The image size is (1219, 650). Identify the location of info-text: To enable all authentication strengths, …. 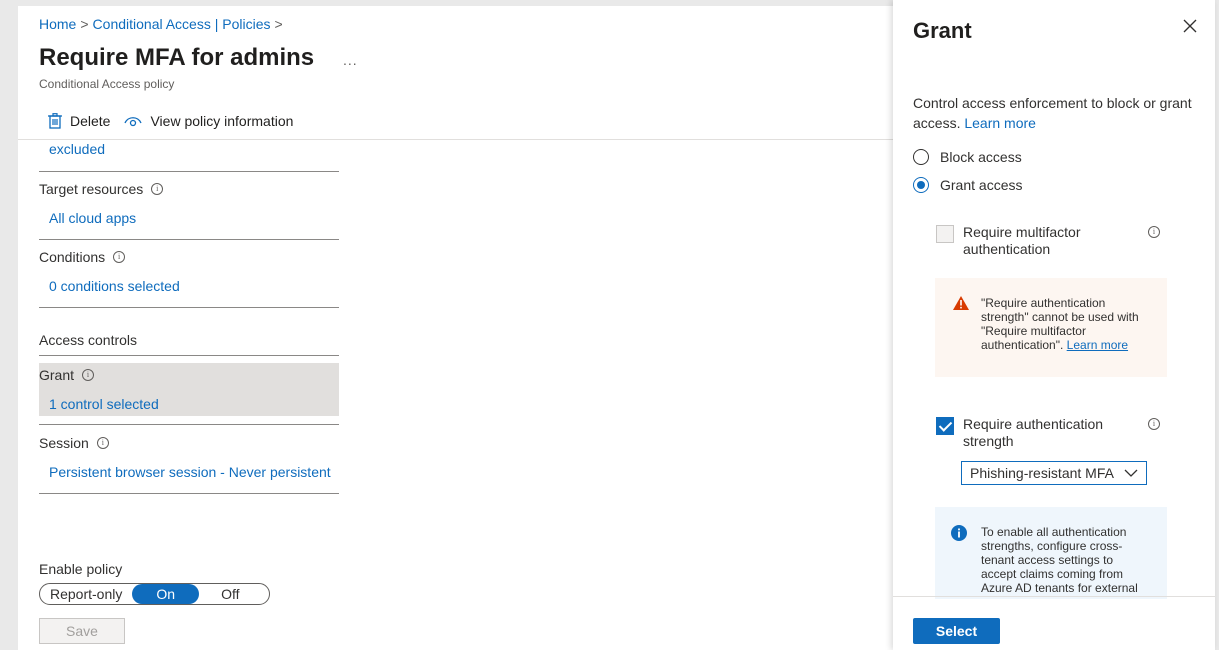
(1059, 560).